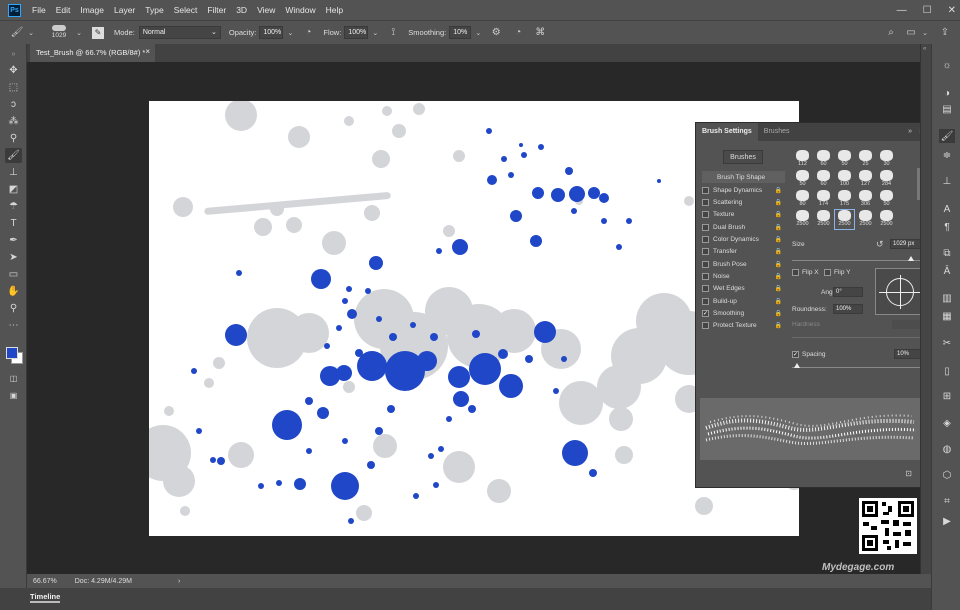 The image size is (960, 610). Describe the element at coordinates (947, 396) in the screenshot. I see `timeline-icon: ⊞` at that location.